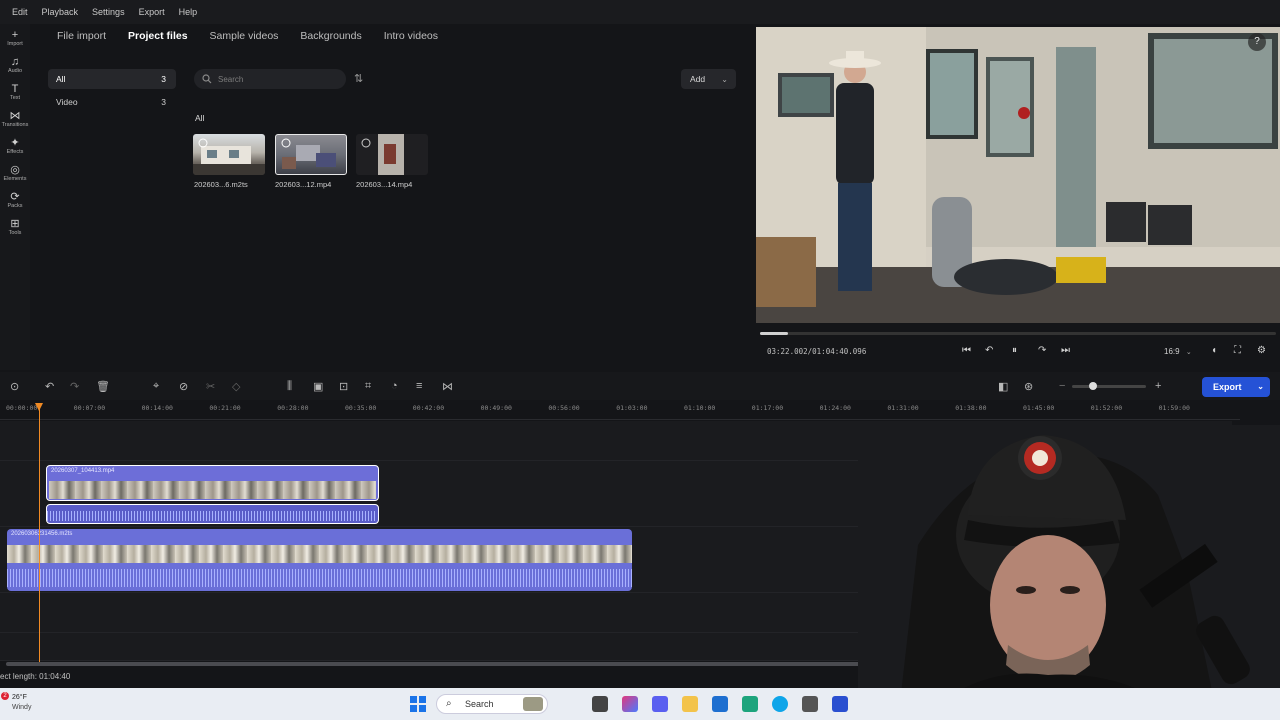 This screenshot has width=1280, height=720. What do you see at coordinates (330, 39) in the screenshot?
I see `tab-backgrounds: Backgrounds` at bounding box center [330, 39].